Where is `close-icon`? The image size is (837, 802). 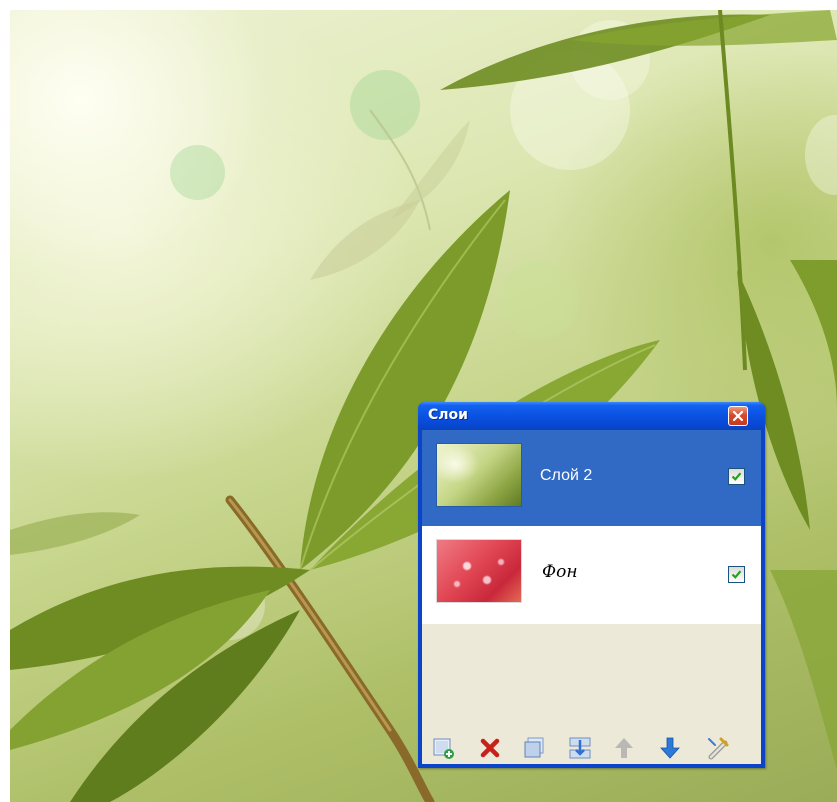
close-icon is located at coordinates (738, 416).